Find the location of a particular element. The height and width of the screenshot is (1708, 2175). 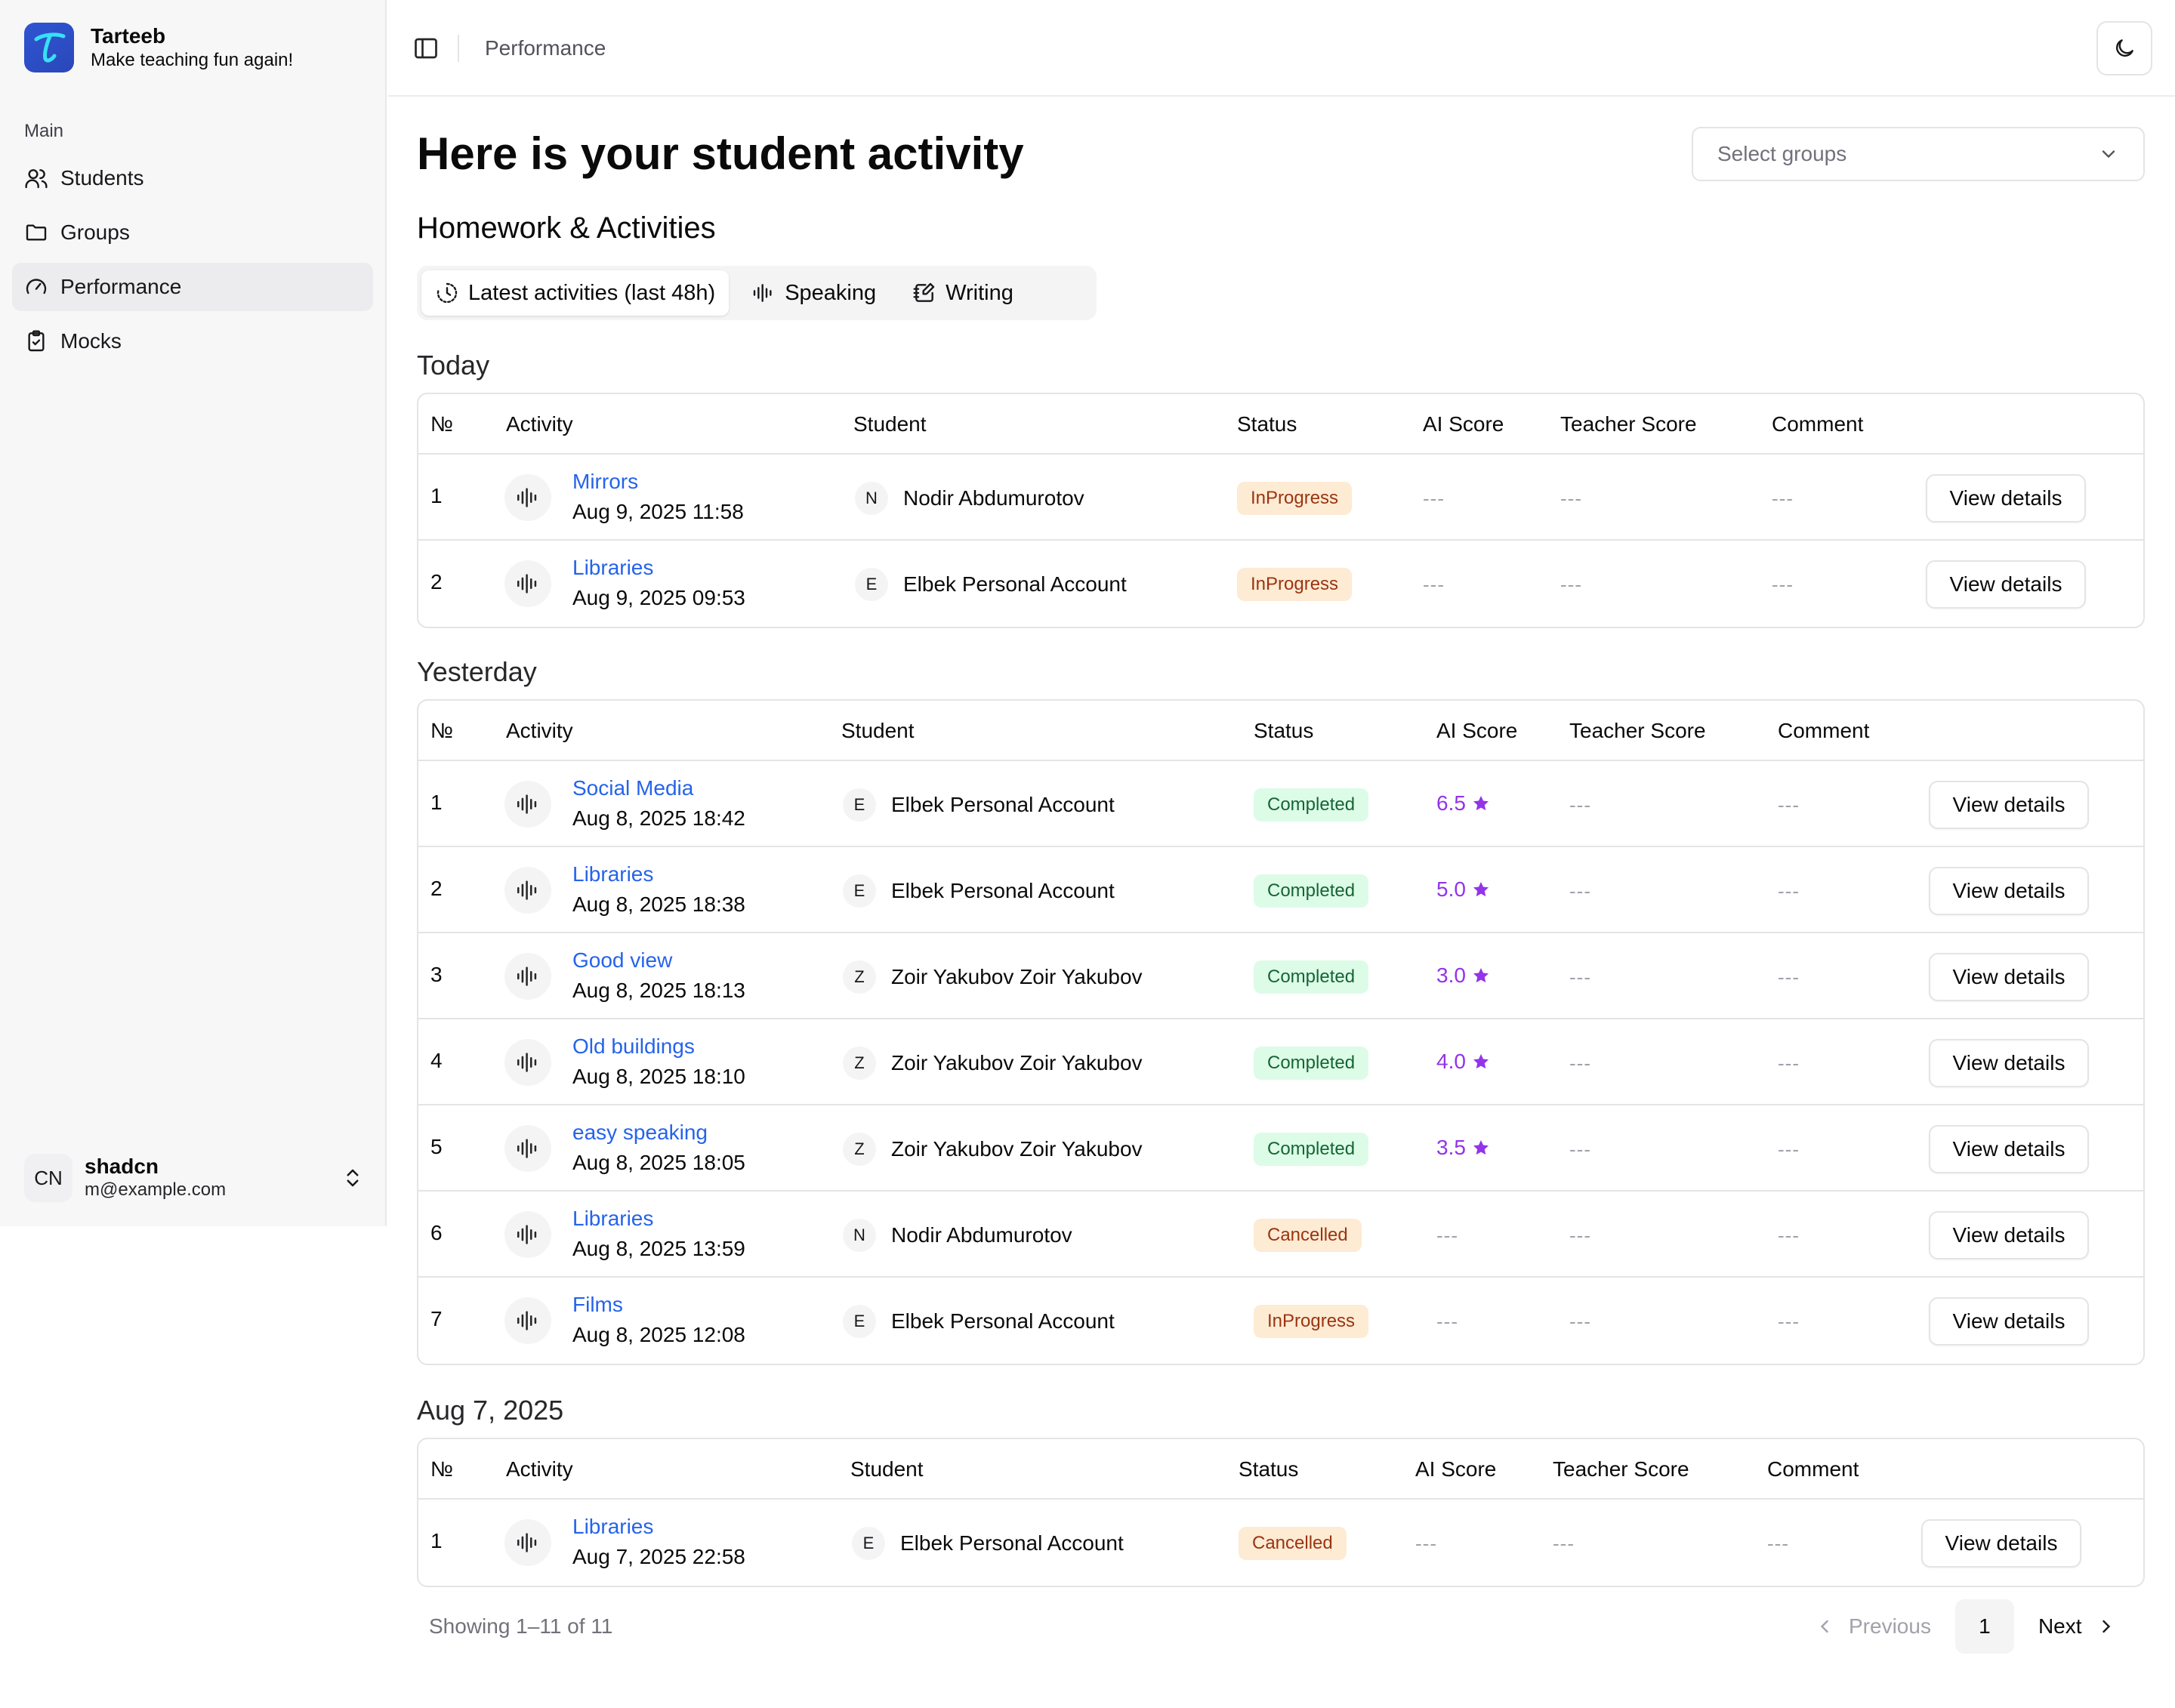

student-avatar: E is located at coordinates (860, 805).